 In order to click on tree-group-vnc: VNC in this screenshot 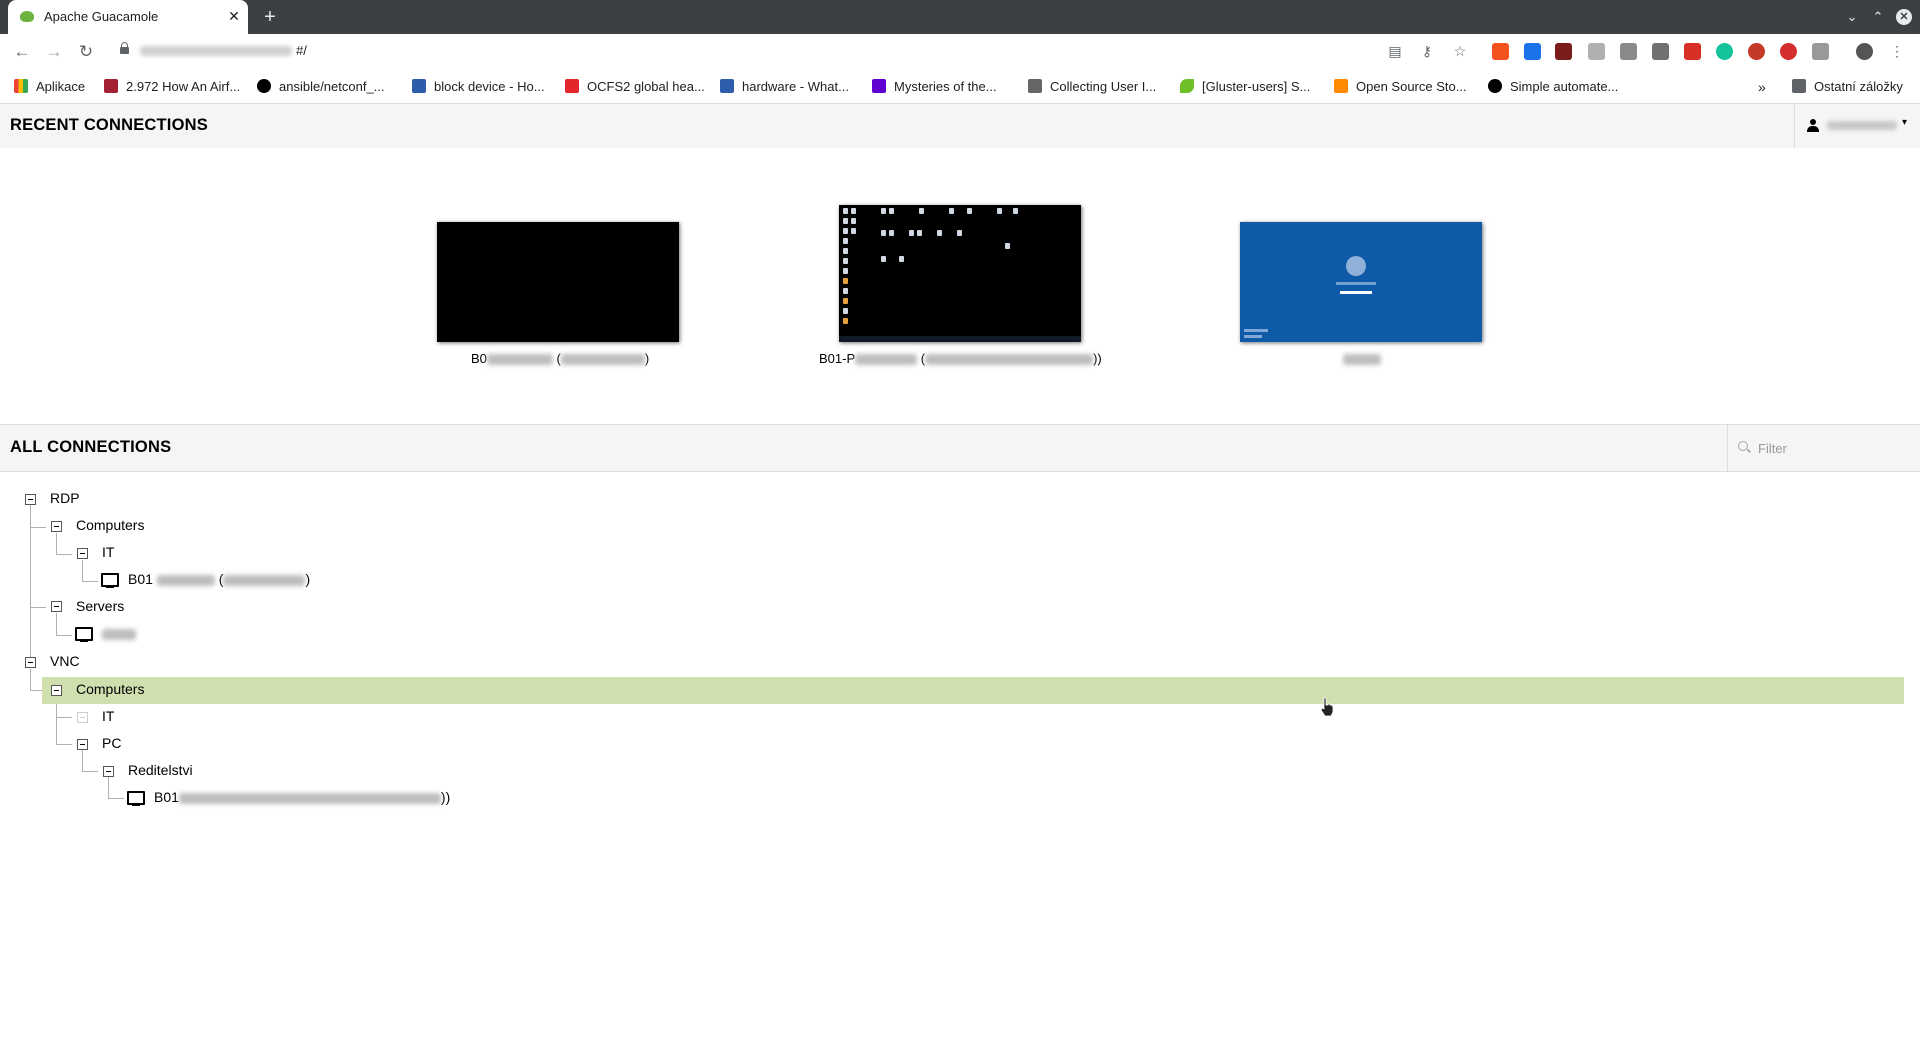, I will do `click(65, 661)`.